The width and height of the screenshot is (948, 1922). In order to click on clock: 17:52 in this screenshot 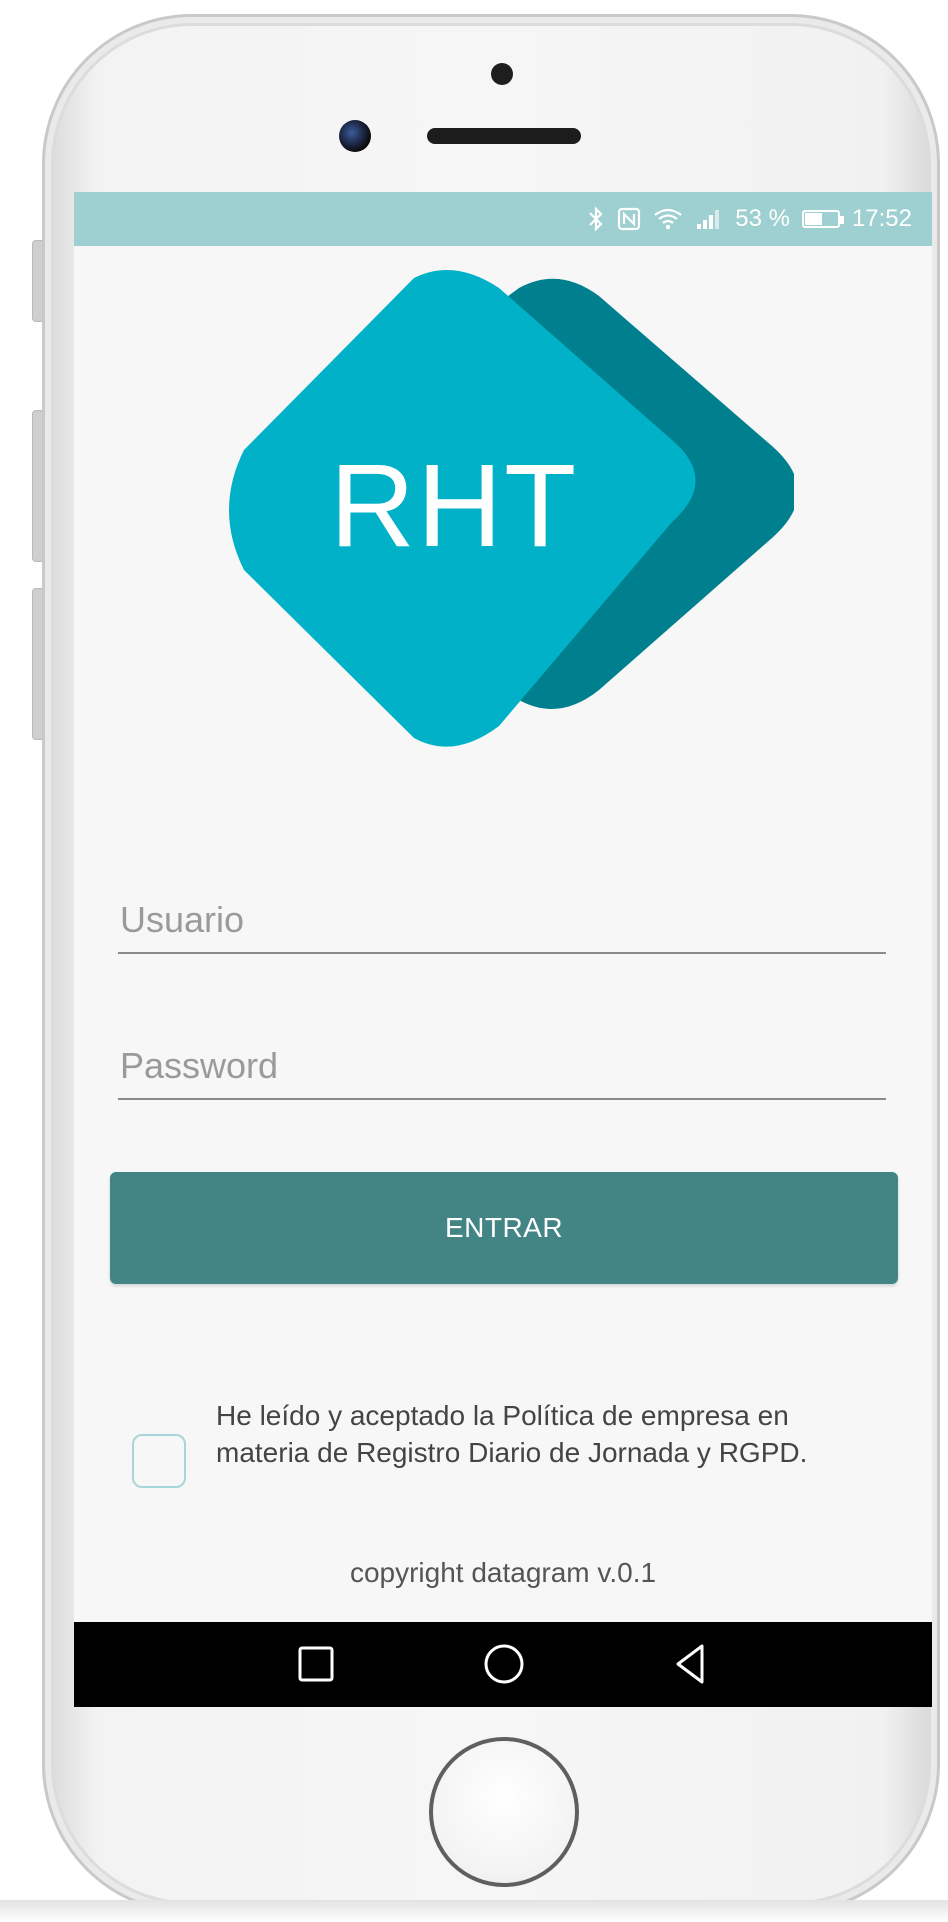, I will do `click(881, 218)`.